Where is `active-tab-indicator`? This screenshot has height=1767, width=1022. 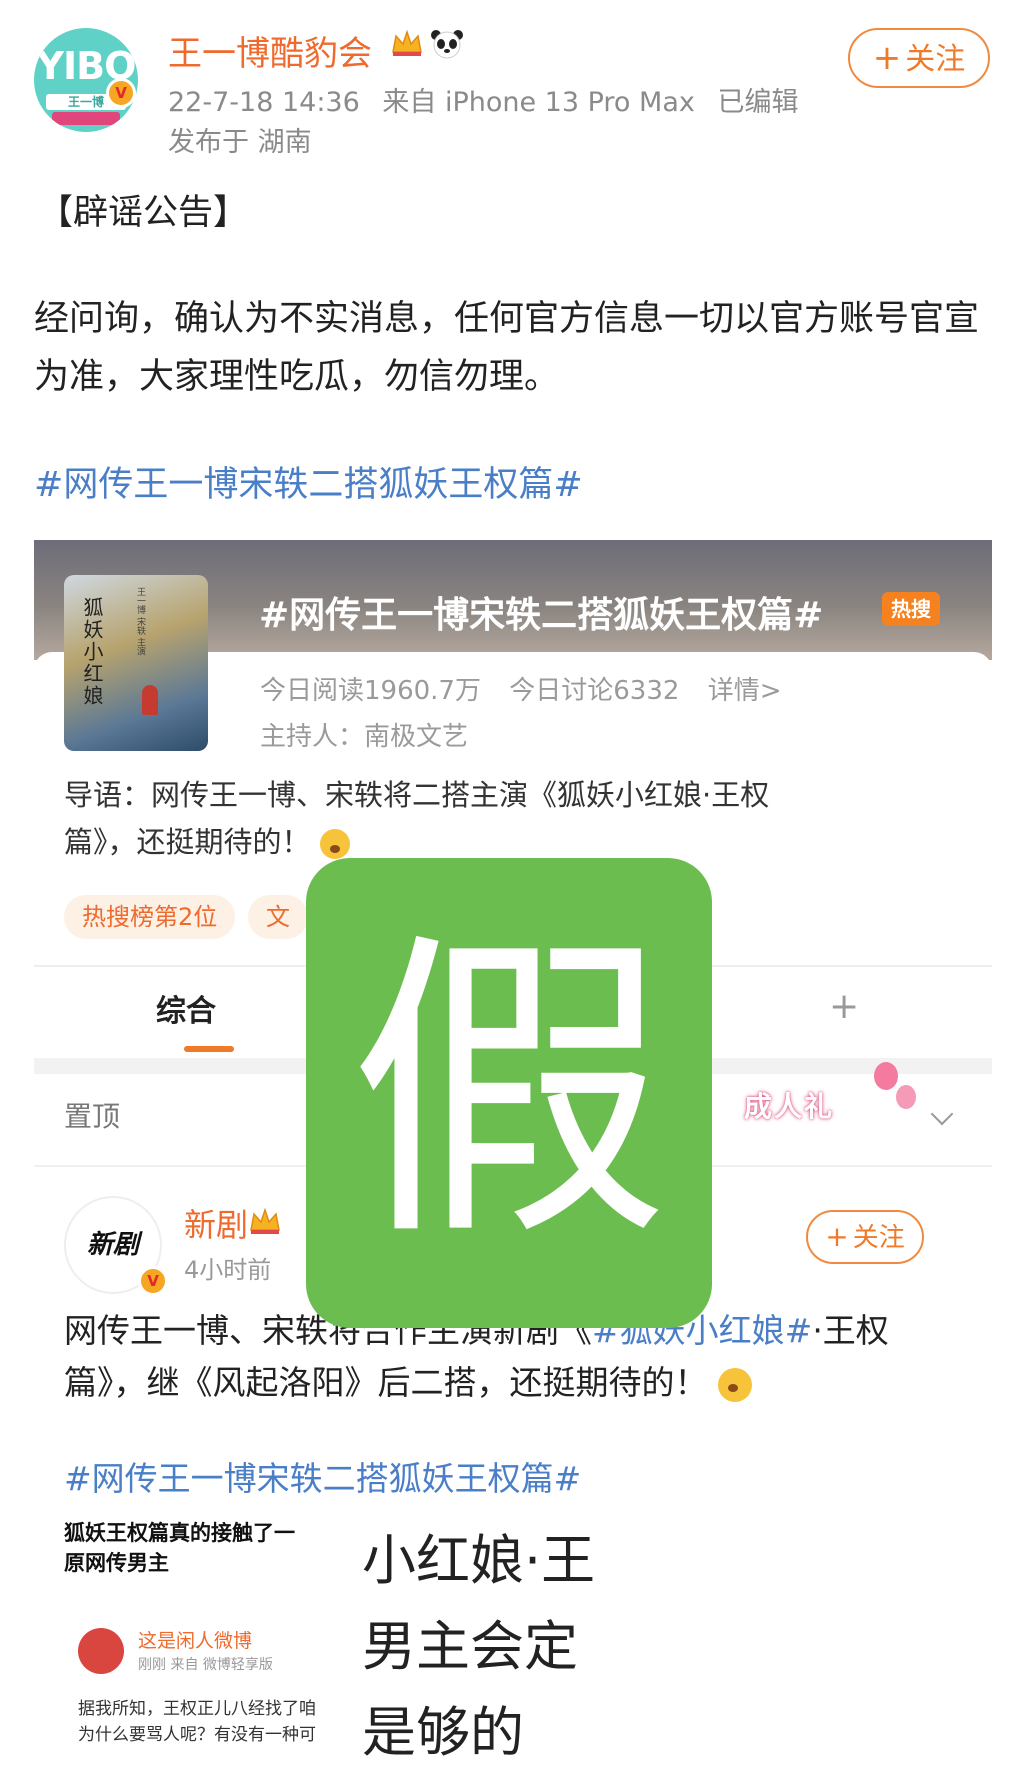 active-tab-indicator is located at coordinates (209, 1049).